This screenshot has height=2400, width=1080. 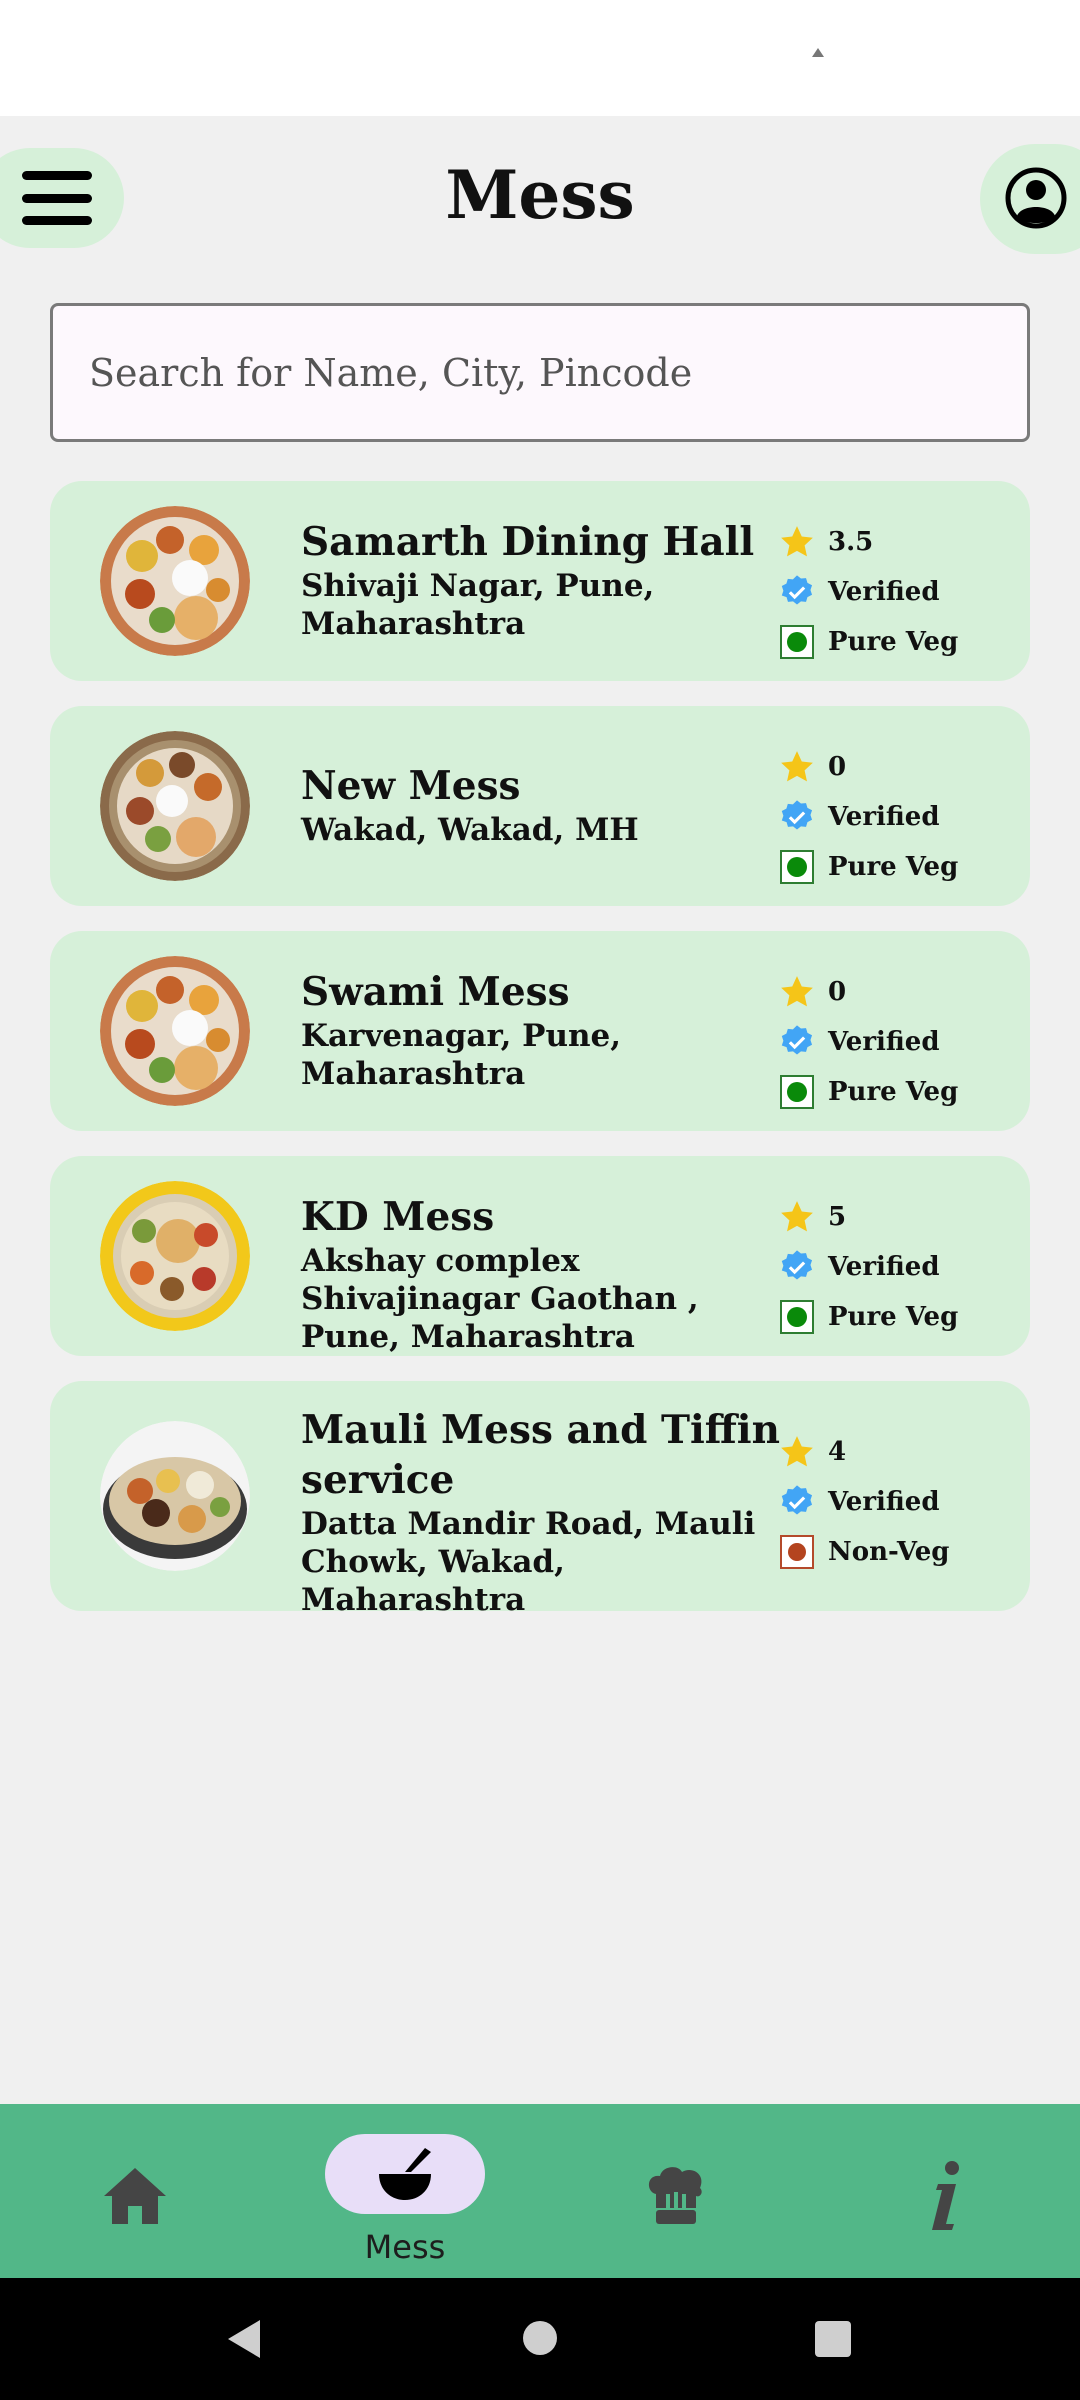 I want to click on mess-address: Shivaji Nagar, Pune, Maharashtra, so click(x=478, y=605).